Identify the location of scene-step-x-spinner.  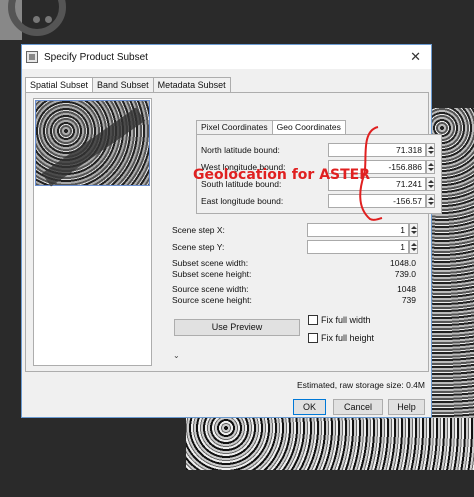
(413, 230).